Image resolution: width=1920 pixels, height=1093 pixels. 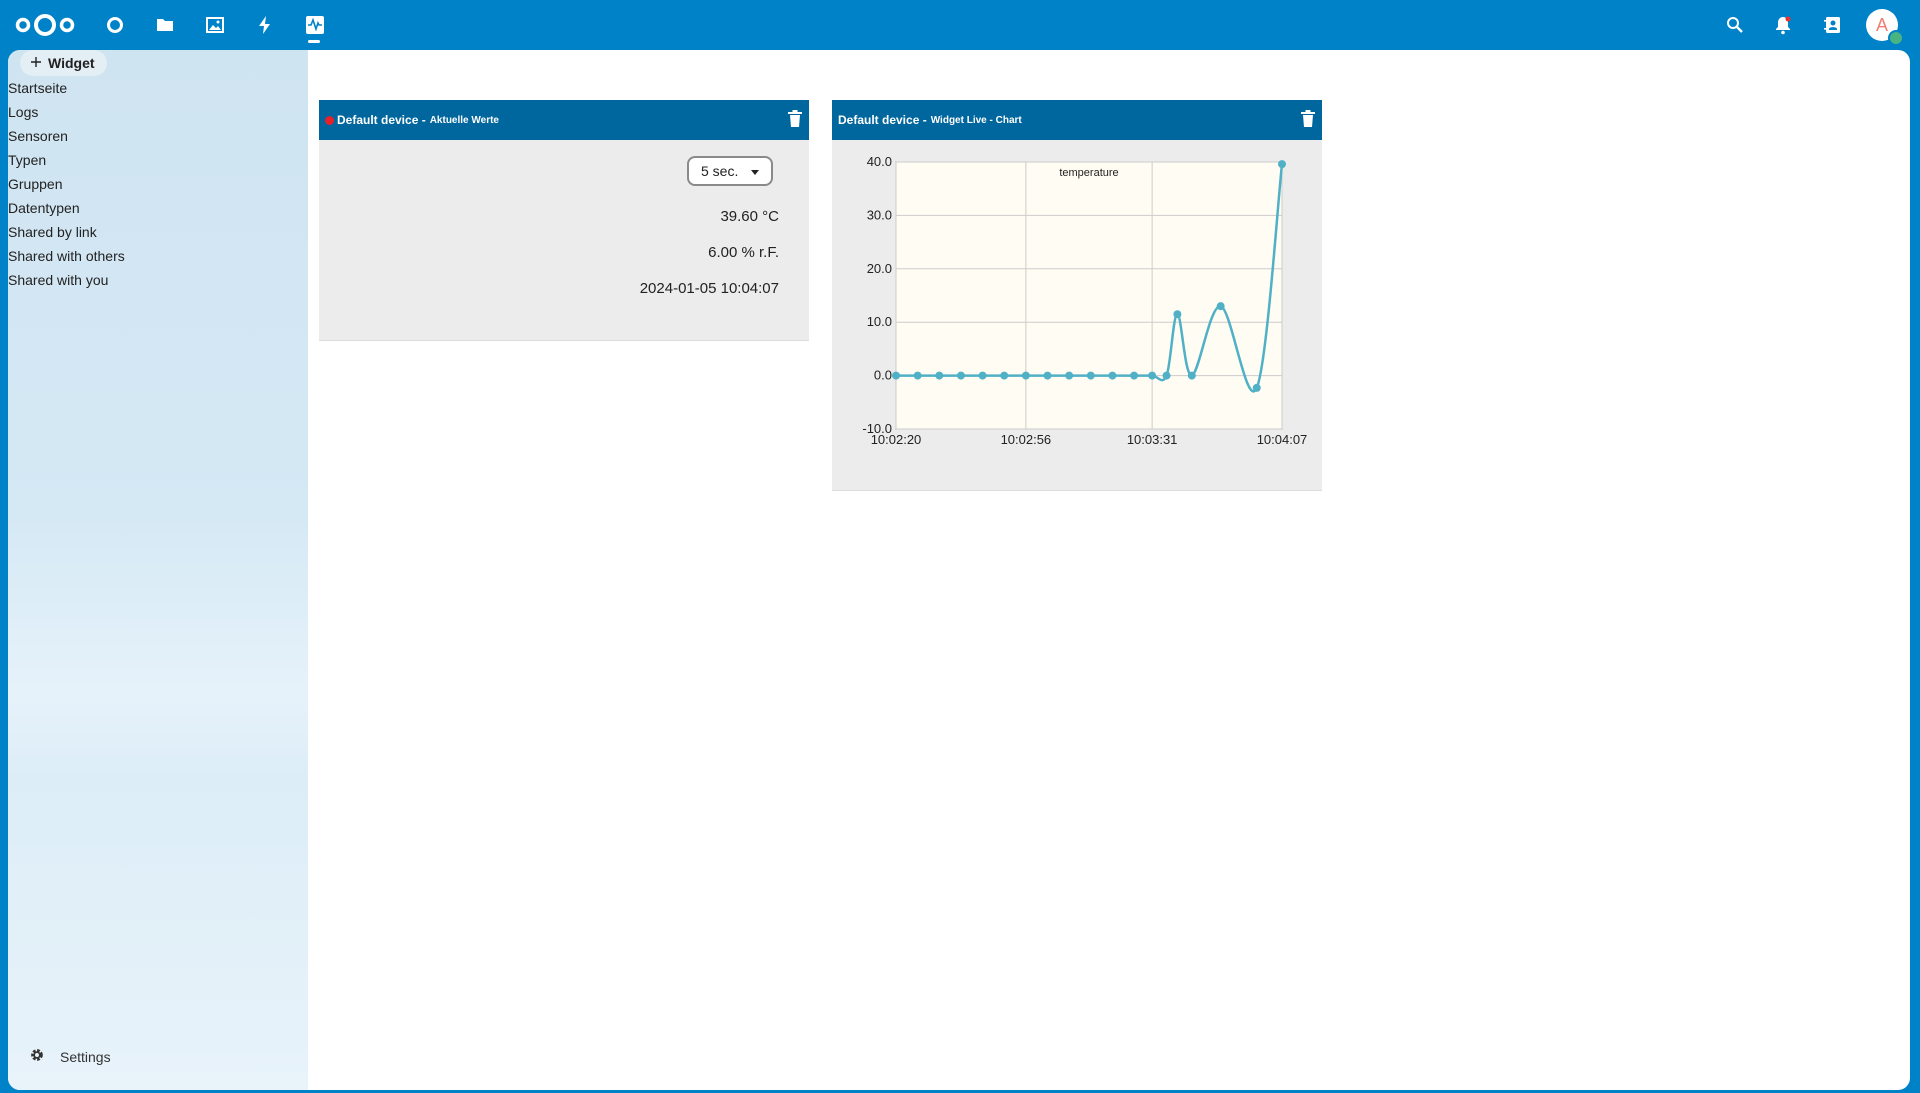 What do you see at coordinates (720, 171) in the screenshot?
I see `interval-select-value: 5 sec.` at bounding box center [720, 171].